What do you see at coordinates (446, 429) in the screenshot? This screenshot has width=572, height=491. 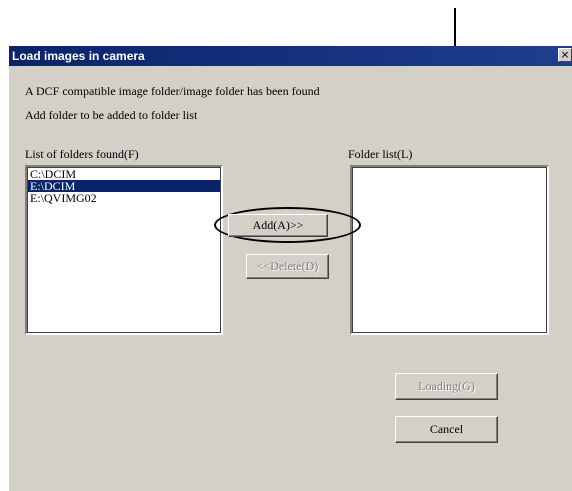 I see `cancel-button: Cancel` at bounding box center [446, 429].